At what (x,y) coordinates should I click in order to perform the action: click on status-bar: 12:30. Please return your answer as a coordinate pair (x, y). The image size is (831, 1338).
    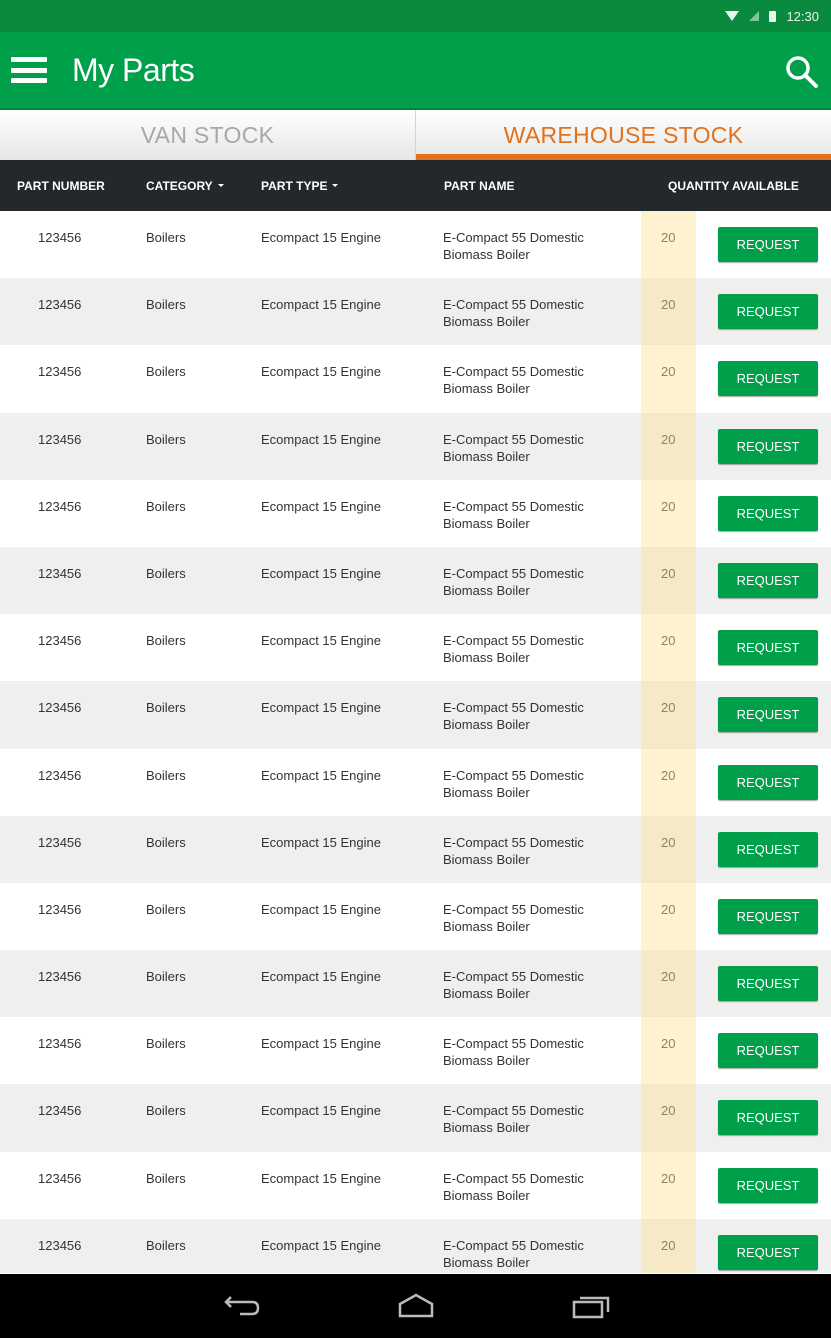
    Looking at the image, I should click on (415, 16).